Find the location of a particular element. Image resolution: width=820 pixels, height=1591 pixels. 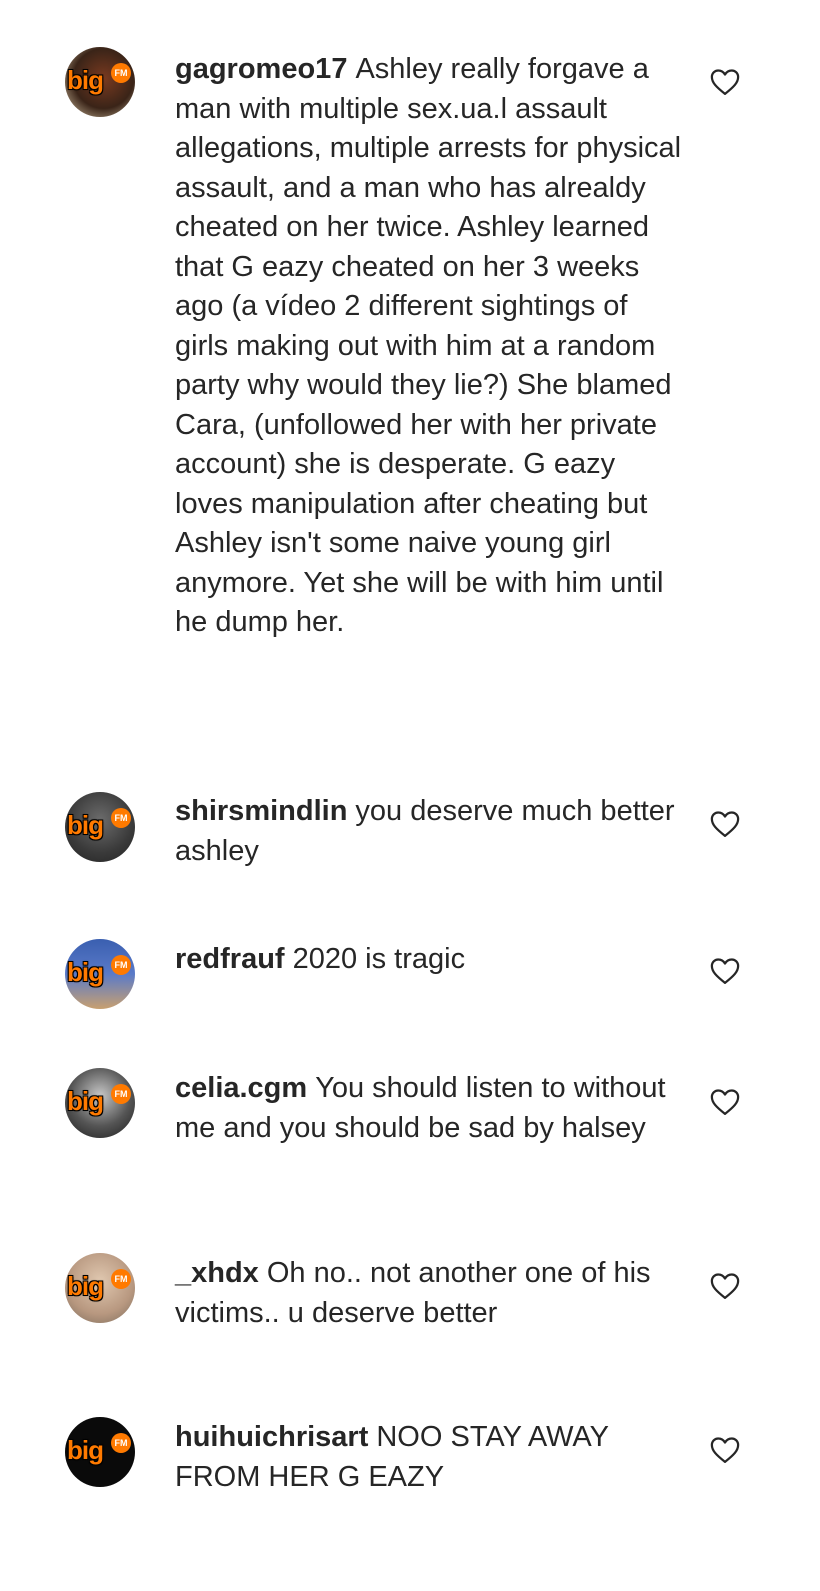

comment-username: huihuichrisart is located at coordinates (271, 1437).